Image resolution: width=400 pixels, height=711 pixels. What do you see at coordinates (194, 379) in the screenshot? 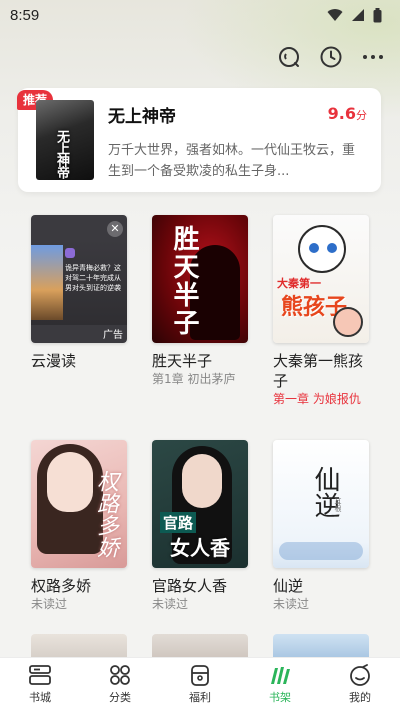
I see `book-progress: 第1章 初出茅庐` at bounding box center [194, 379].